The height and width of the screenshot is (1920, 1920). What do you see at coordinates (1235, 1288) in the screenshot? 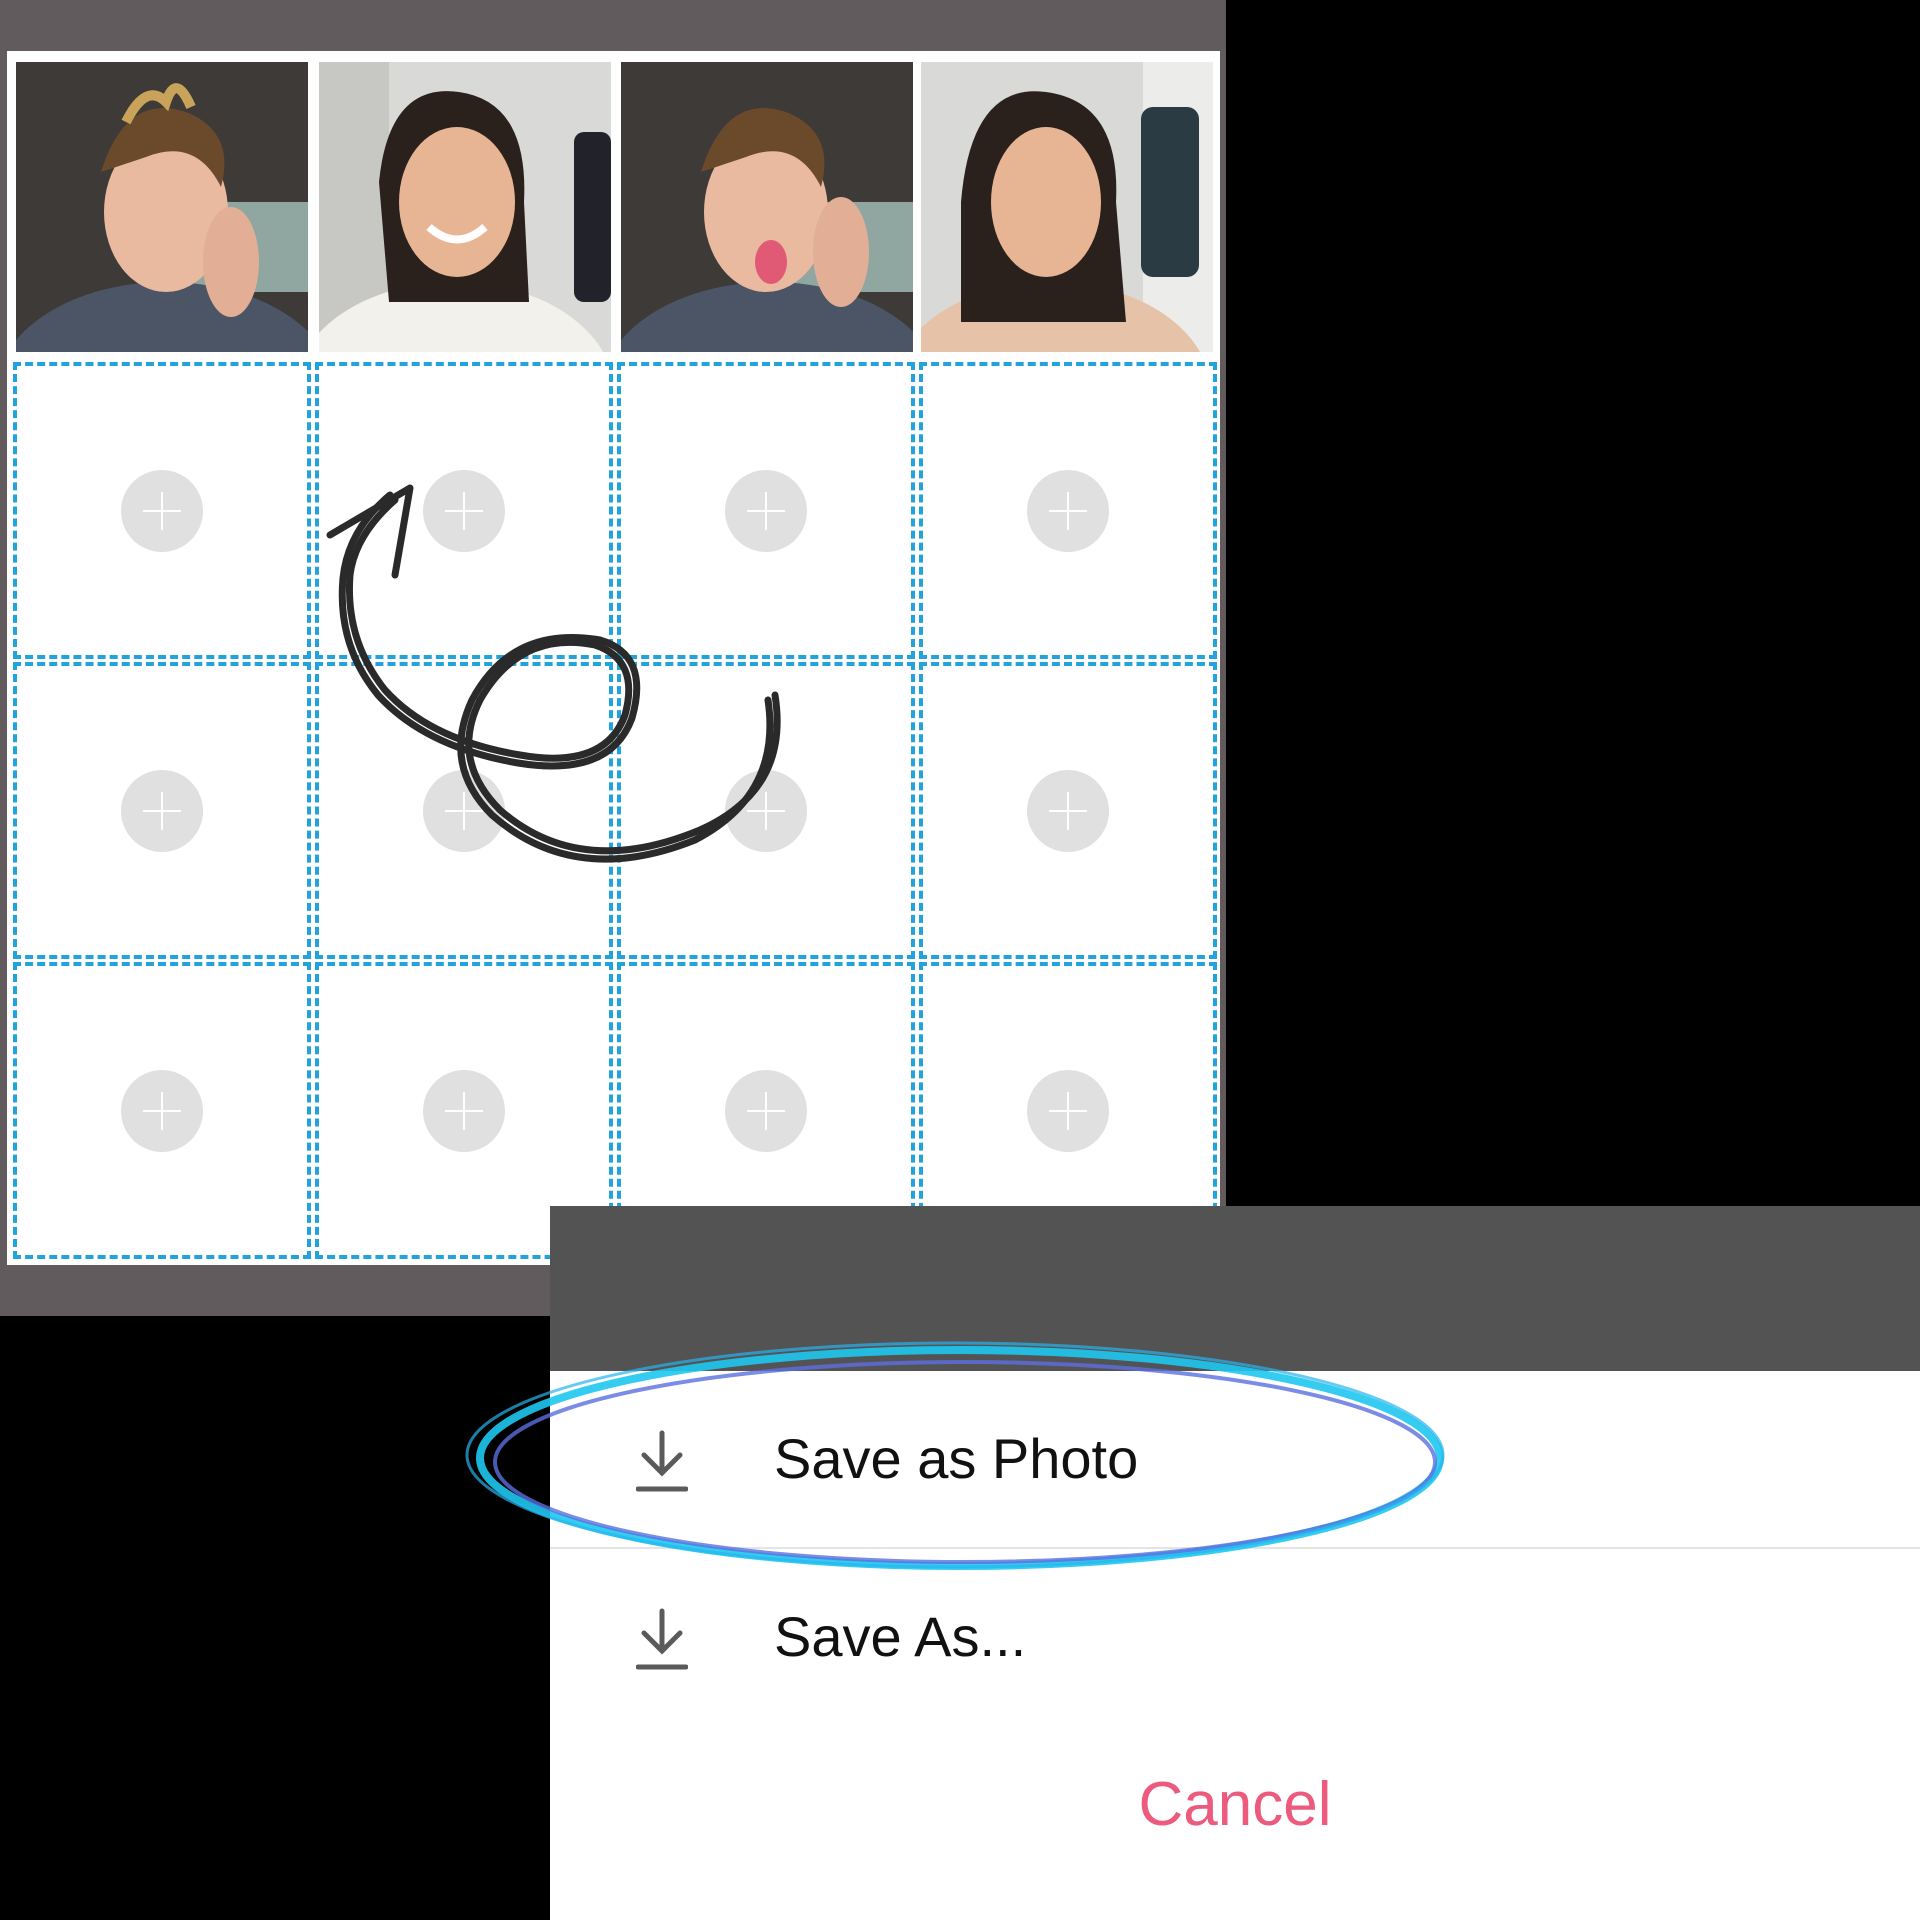
I see `sheet-header` at bounding box center [1235, 1288].